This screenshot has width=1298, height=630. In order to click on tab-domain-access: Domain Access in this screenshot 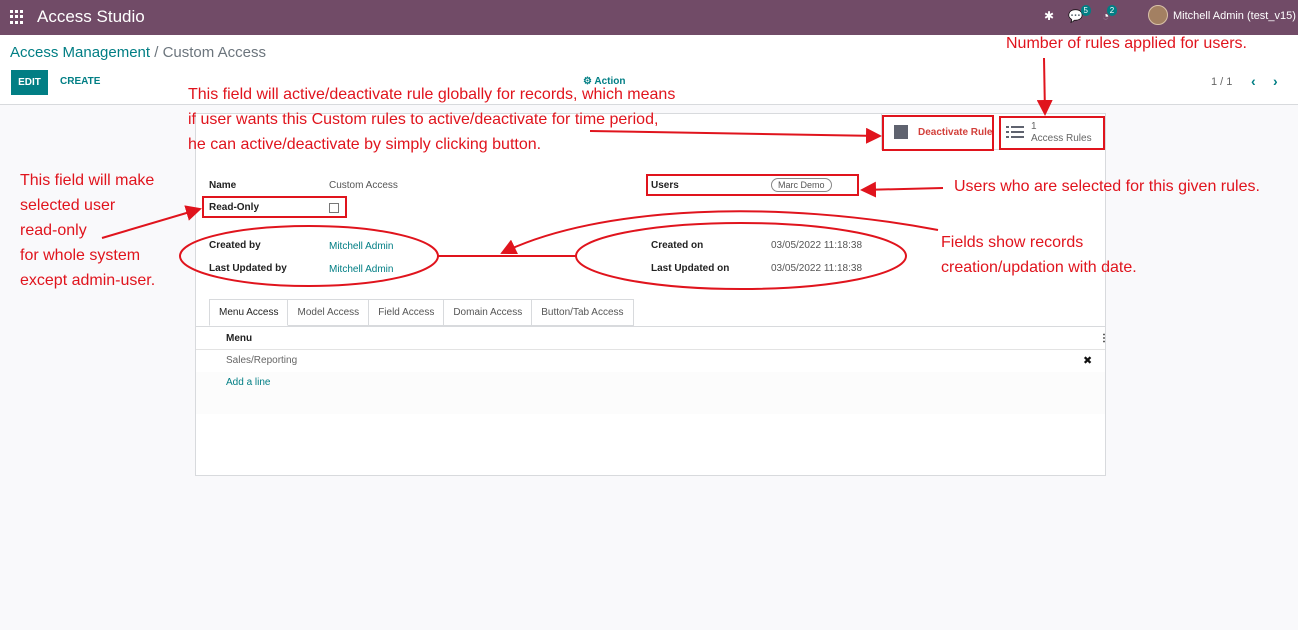, I will do `click(488, 312)`.